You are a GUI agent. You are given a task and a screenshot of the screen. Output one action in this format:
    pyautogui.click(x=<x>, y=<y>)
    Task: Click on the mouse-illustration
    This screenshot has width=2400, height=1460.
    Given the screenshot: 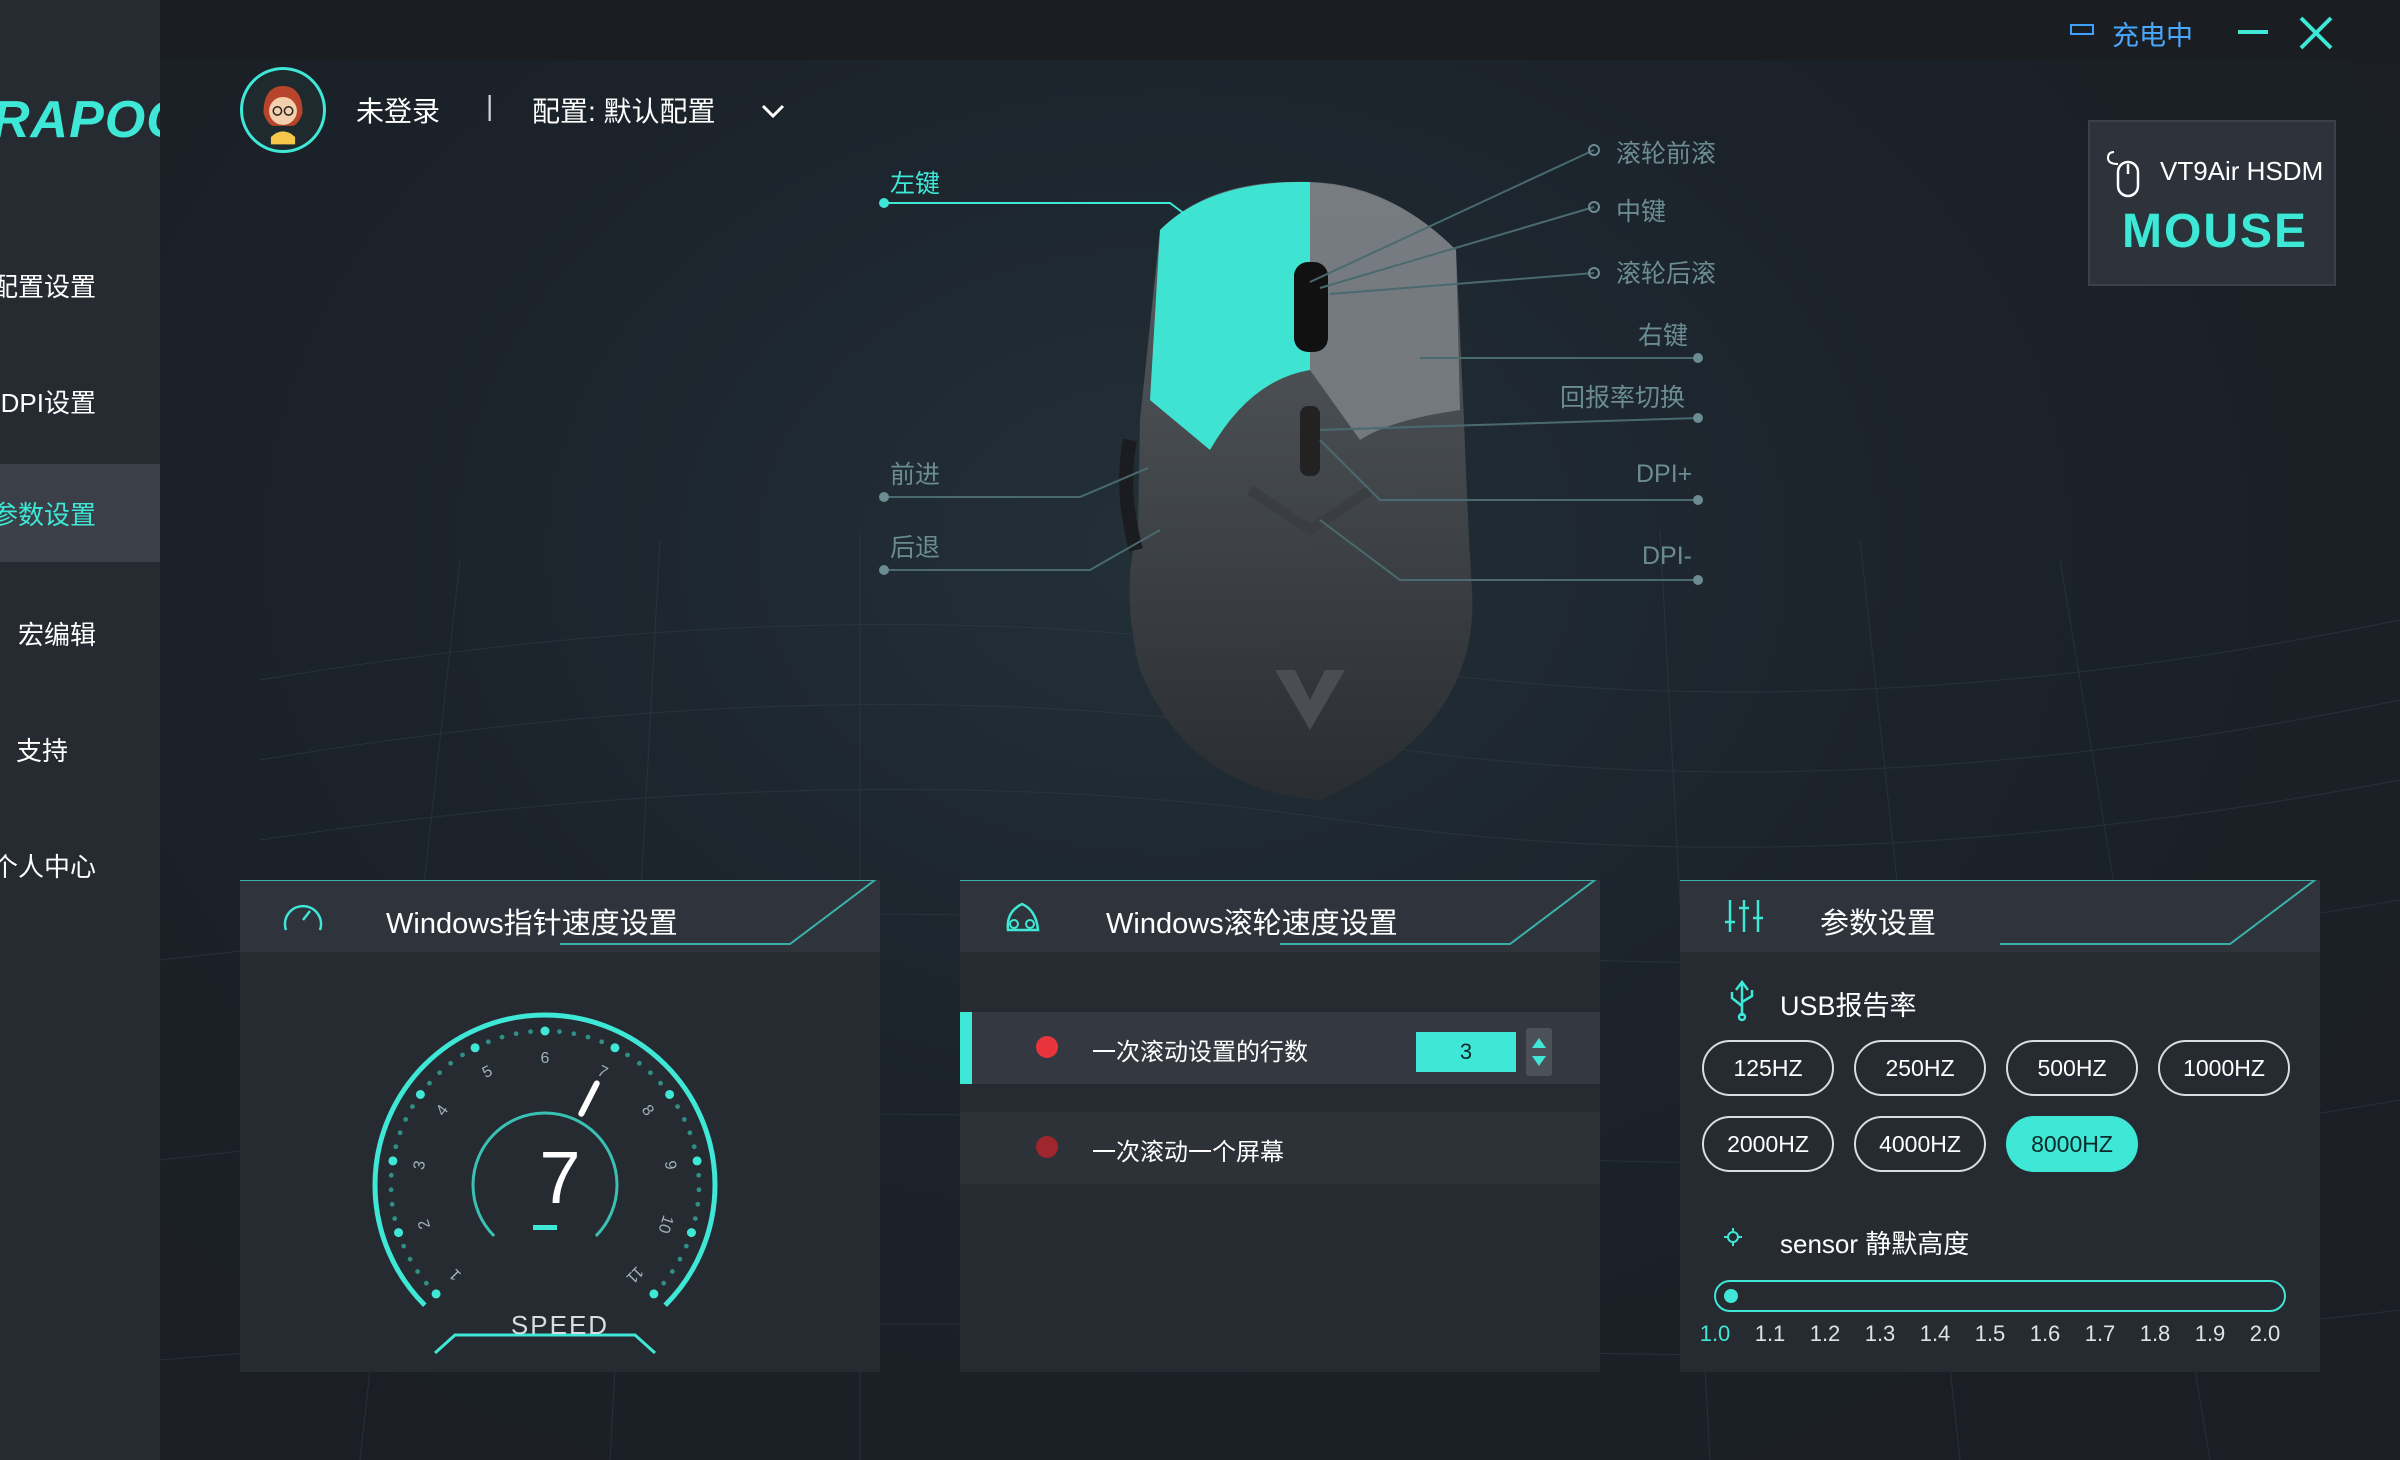 What is the action you would take?
    pyautogui.click(x=1296, y=490)
    